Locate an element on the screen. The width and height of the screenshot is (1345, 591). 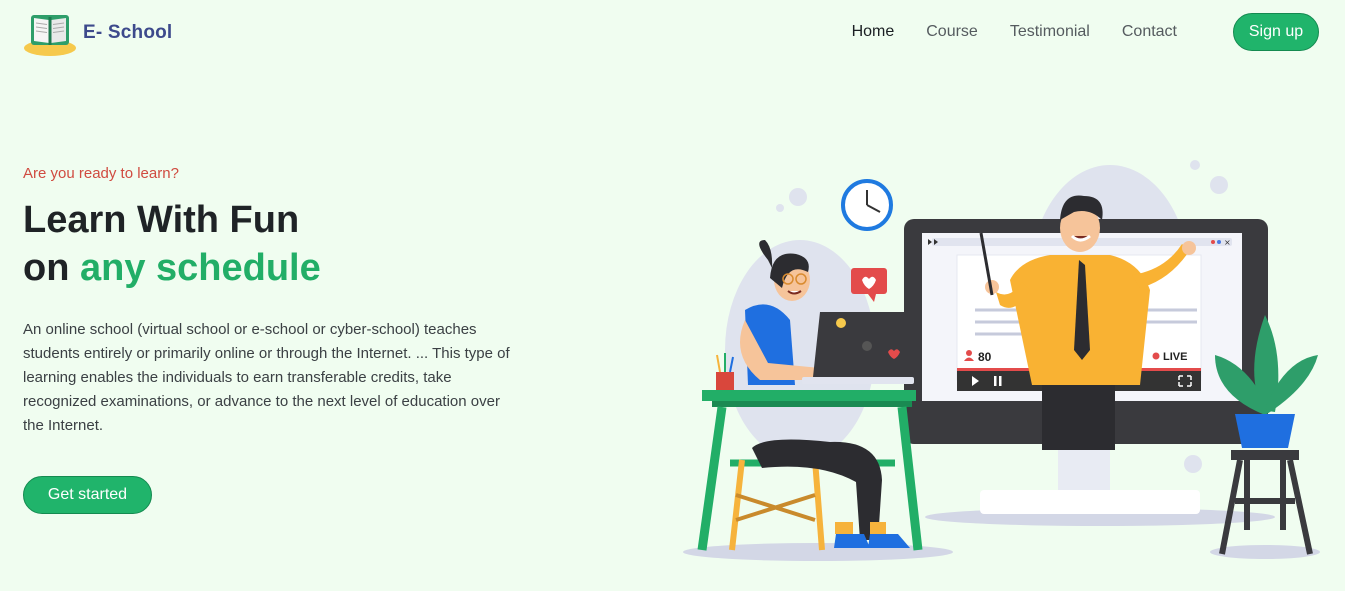
headline-line-1: Learn With Fun is located at coordinates (161, 220).